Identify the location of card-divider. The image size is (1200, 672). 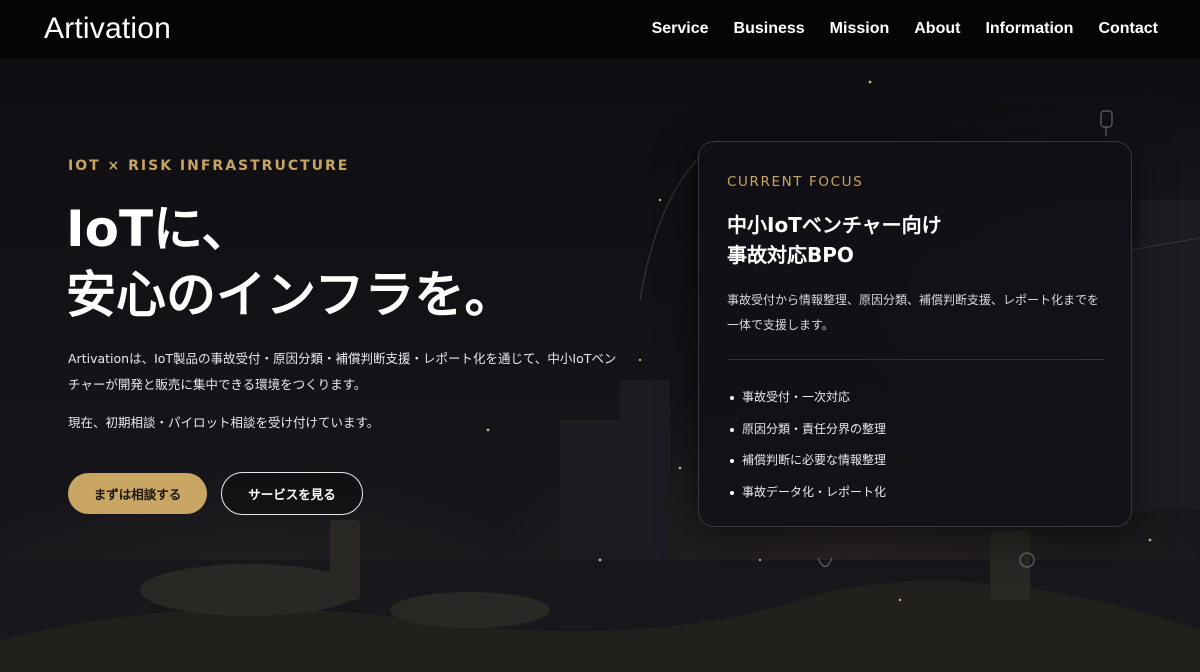
(916, 359).